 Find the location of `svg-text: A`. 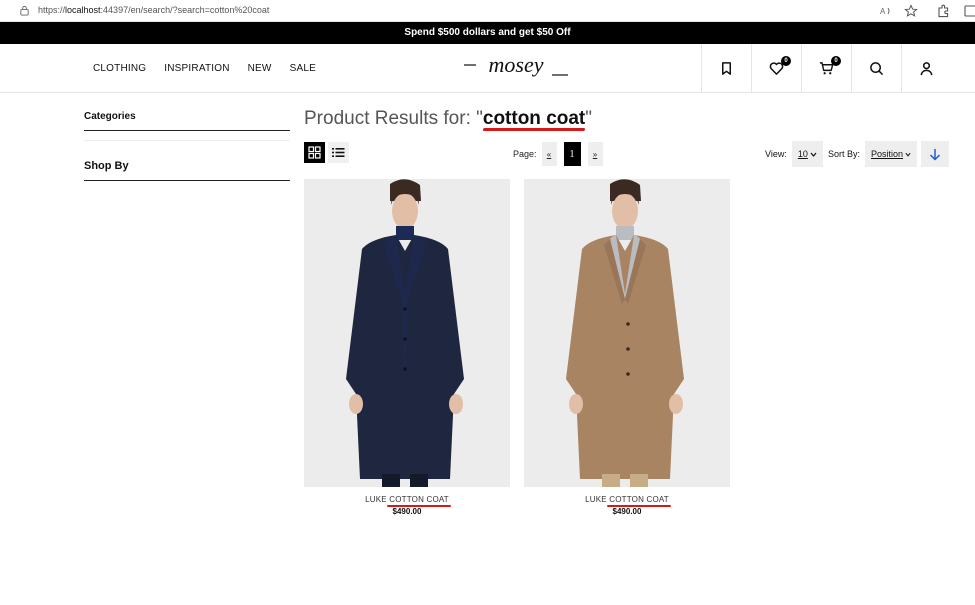

svg-text: A is located at coordinates (883, 11).